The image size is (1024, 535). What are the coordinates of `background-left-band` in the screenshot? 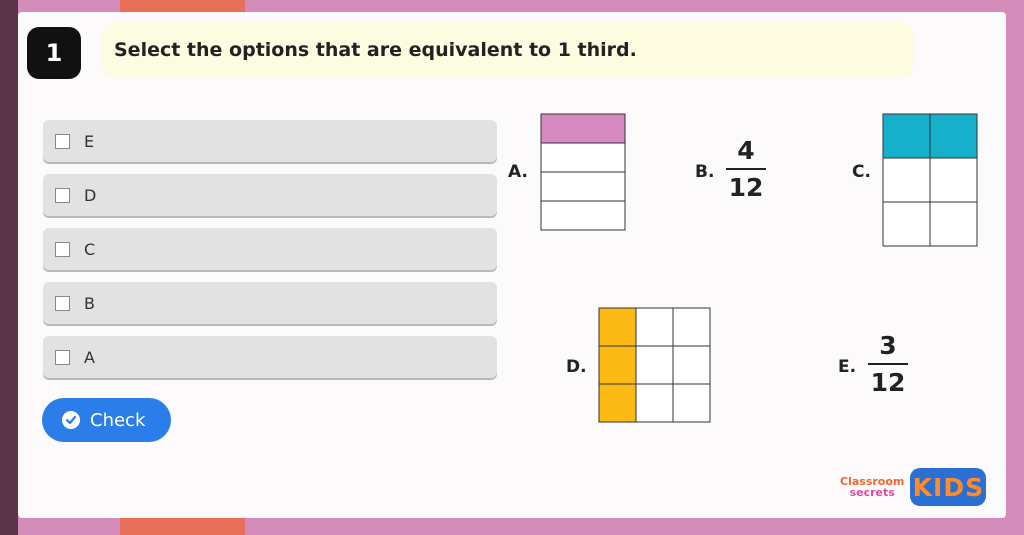 It's located at (9, 267).